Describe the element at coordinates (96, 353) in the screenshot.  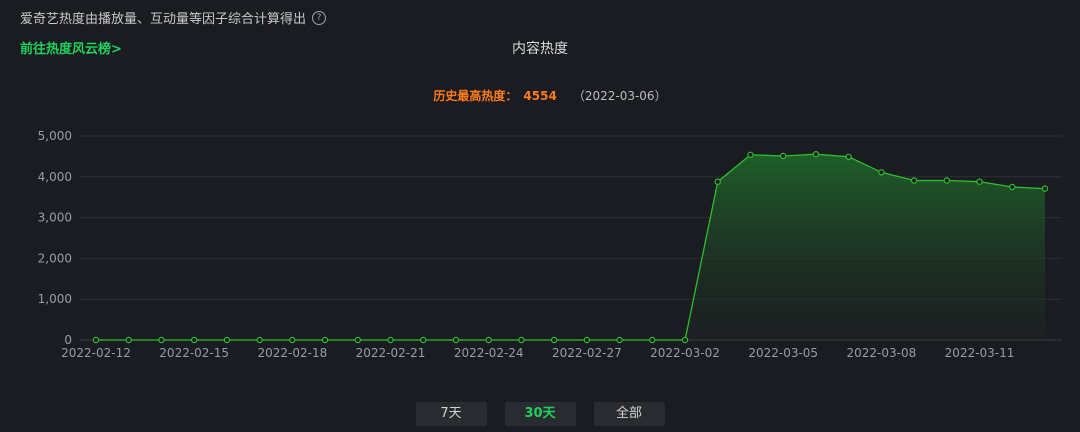
I see `x-tick-label: 2022-02-12` at that location.